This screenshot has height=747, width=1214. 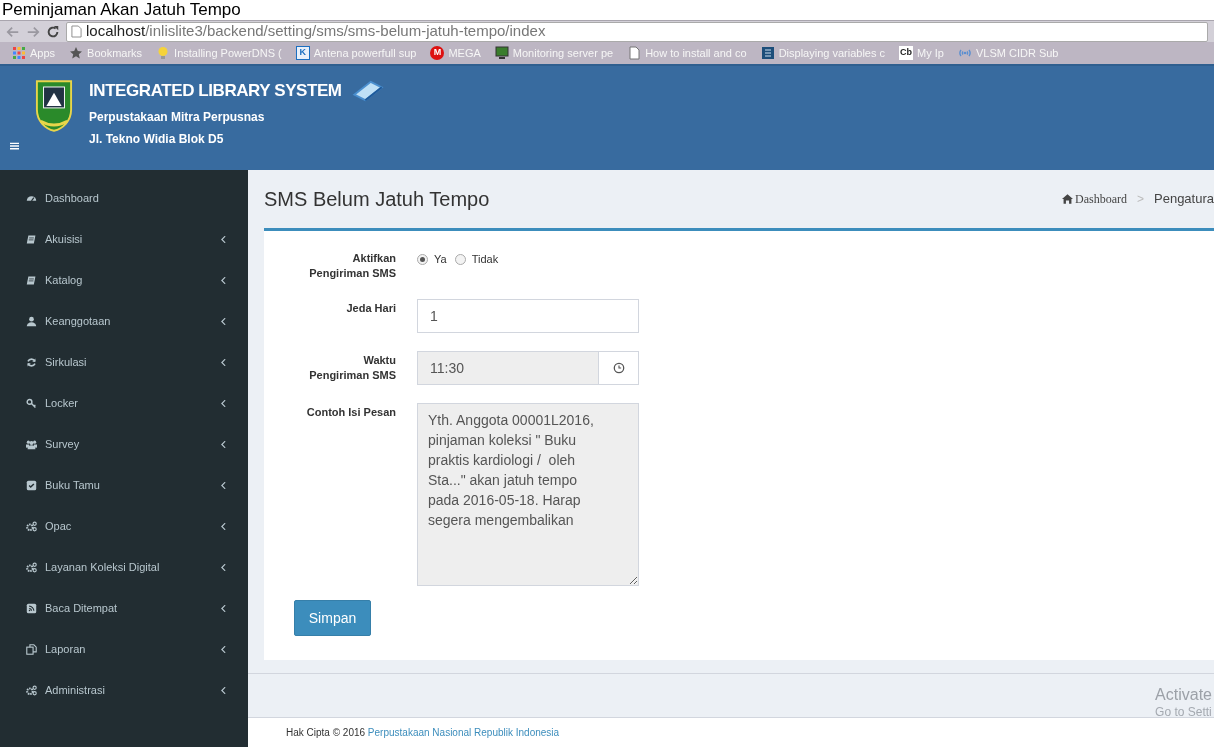 What do you see at coordinates (124, 444) in the screenshot?
I see `sidebar-item: Survey` at bounding box center [124, 444].